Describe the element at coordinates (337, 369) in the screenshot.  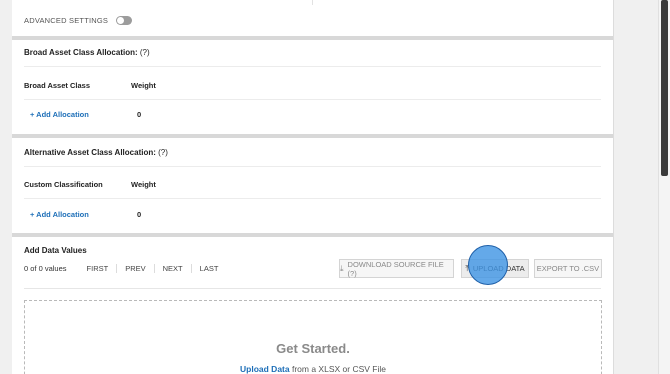
I see `dropzone-file-types: from a XLSX or CSV File` at that location.